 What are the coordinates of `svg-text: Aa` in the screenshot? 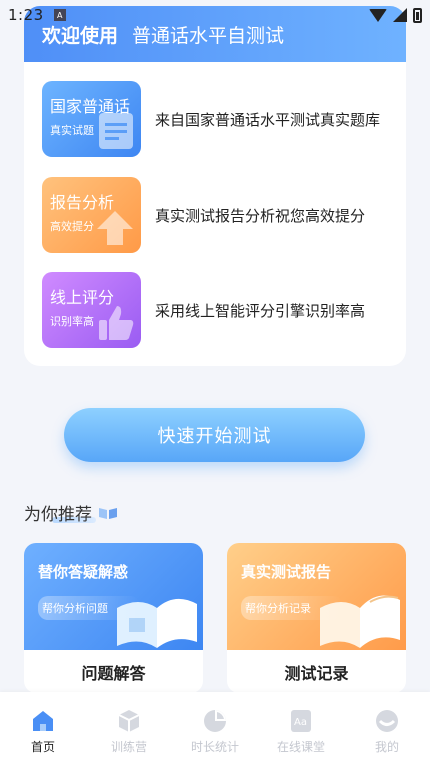 It's located at (300, 722).